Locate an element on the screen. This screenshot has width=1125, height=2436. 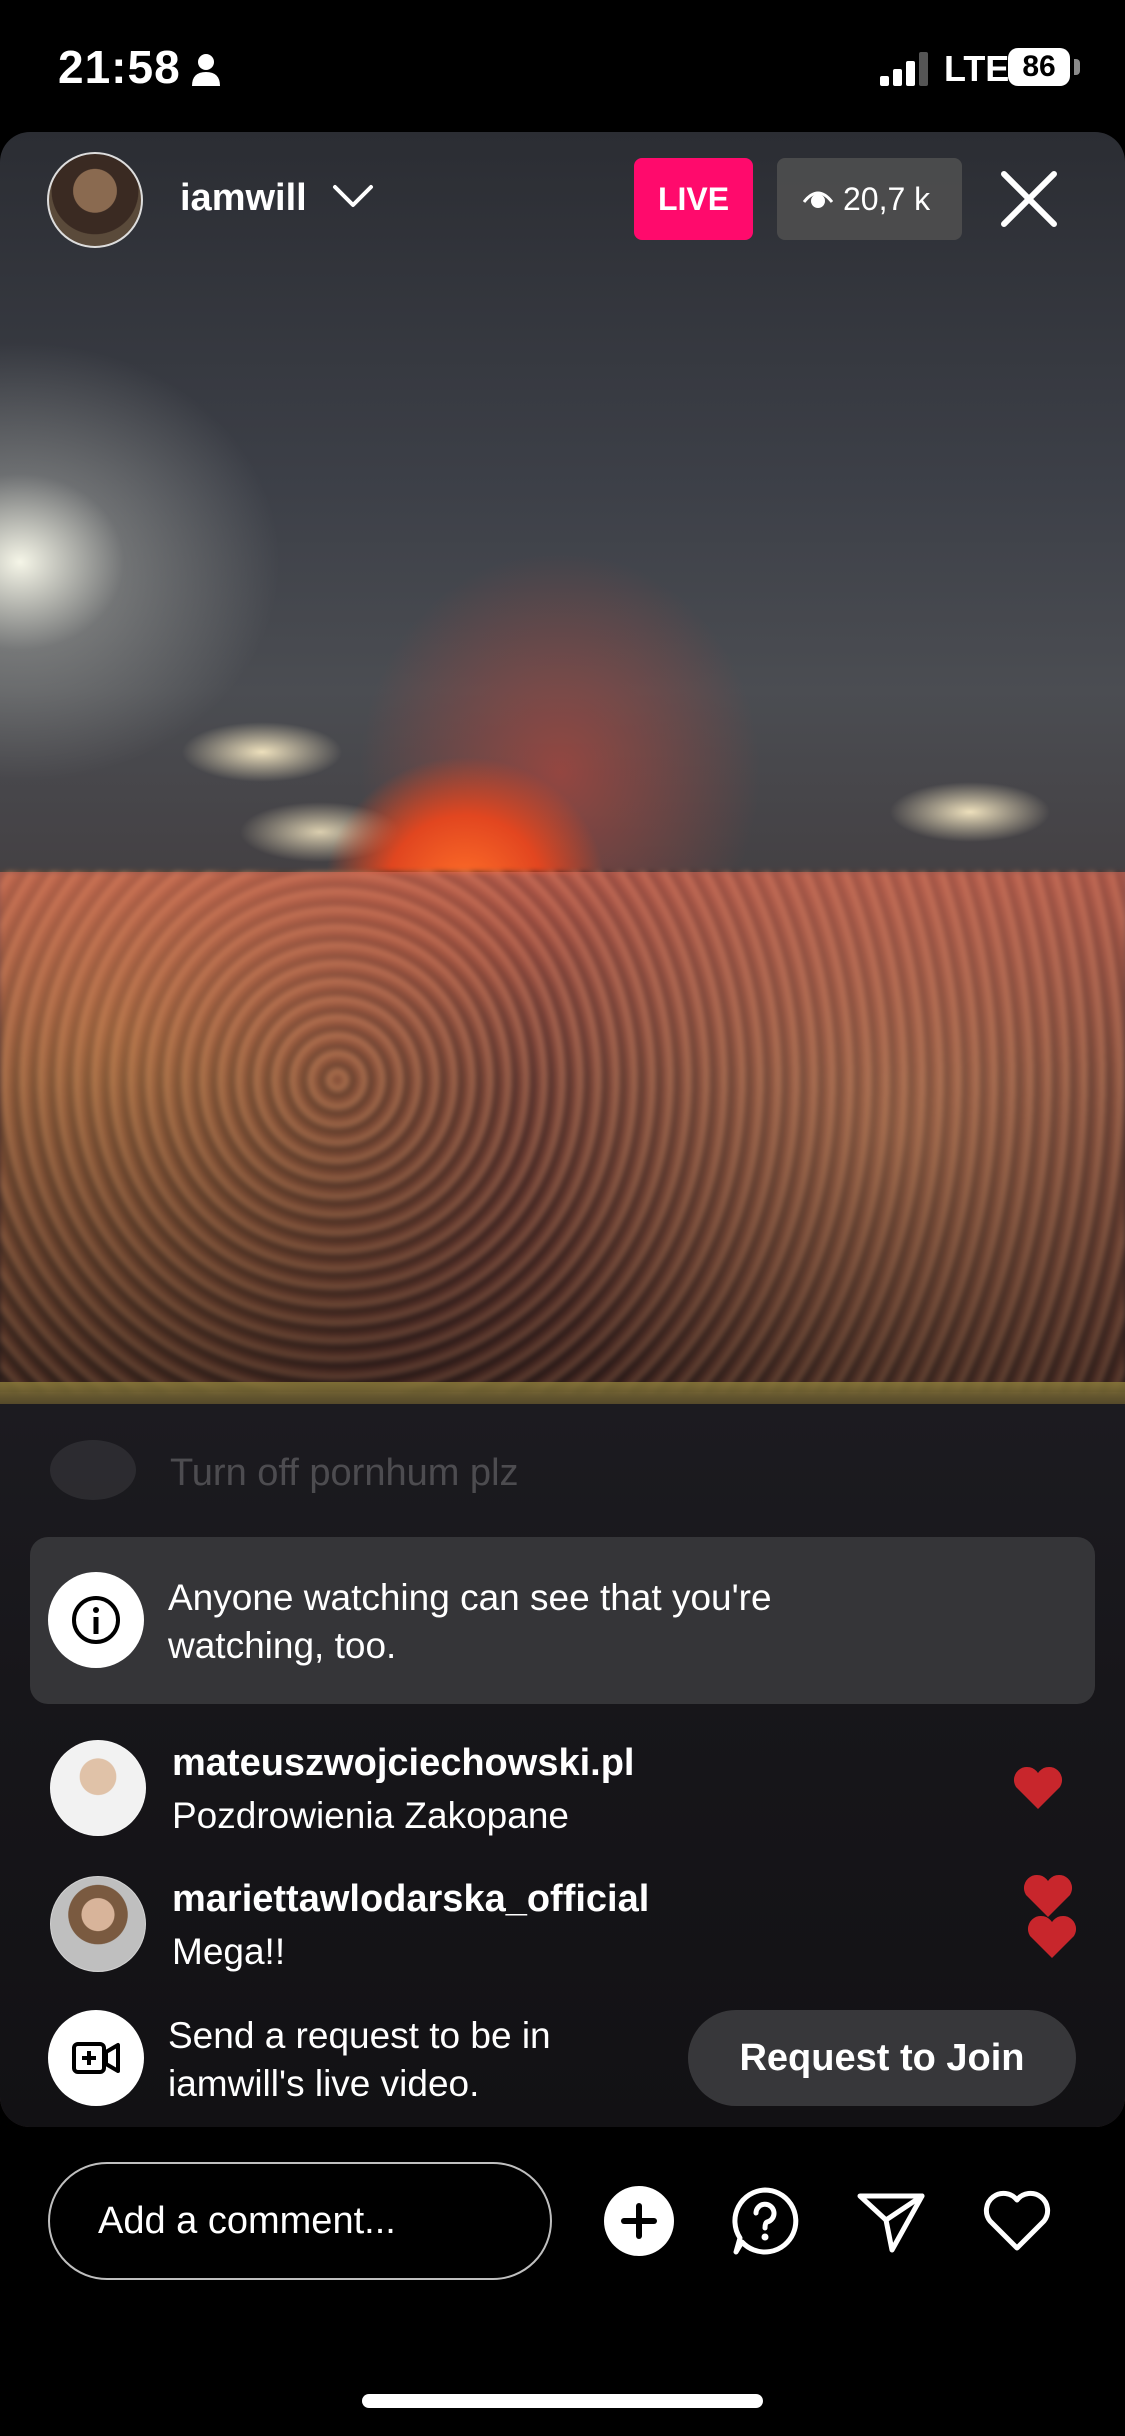
faded-comment: Turn off pornhum plz is located at coordinates (344, 1473).